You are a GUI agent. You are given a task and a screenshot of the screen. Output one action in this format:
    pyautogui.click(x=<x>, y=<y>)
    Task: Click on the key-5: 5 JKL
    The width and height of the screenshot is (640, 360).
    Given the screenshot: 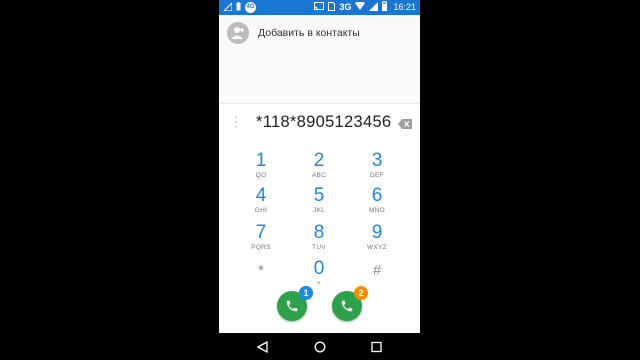 What is the action you would take?
    pyautogui.click(x=319, y=200)
    